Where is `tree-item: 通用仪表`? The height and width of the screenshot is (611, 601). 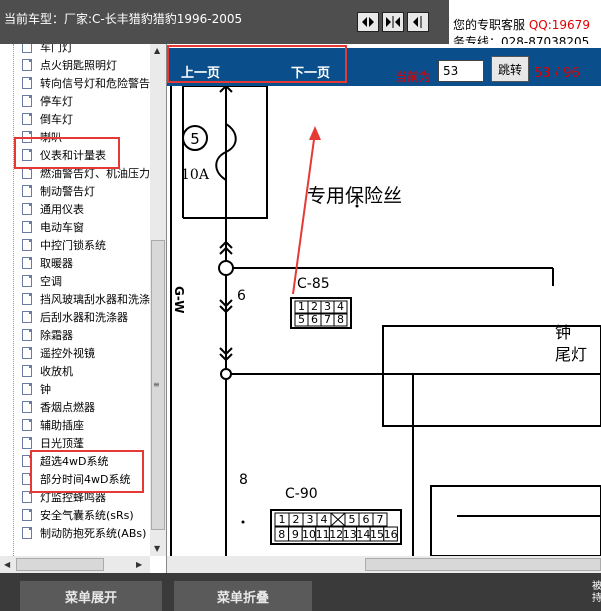
tree-item: 通用仪表 is located at coordinates (42, 208).